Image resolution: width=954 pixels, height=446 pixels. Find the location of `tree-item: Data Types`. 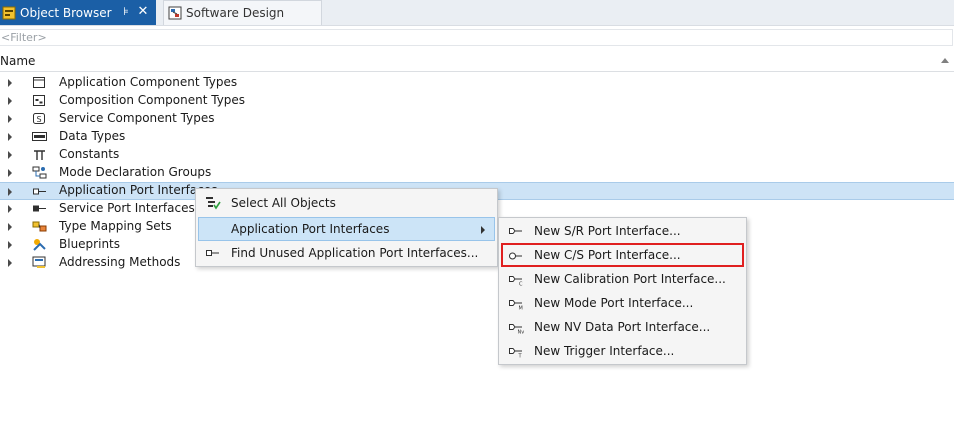

tree-item: Data Types is located at coordinates (477, 137).